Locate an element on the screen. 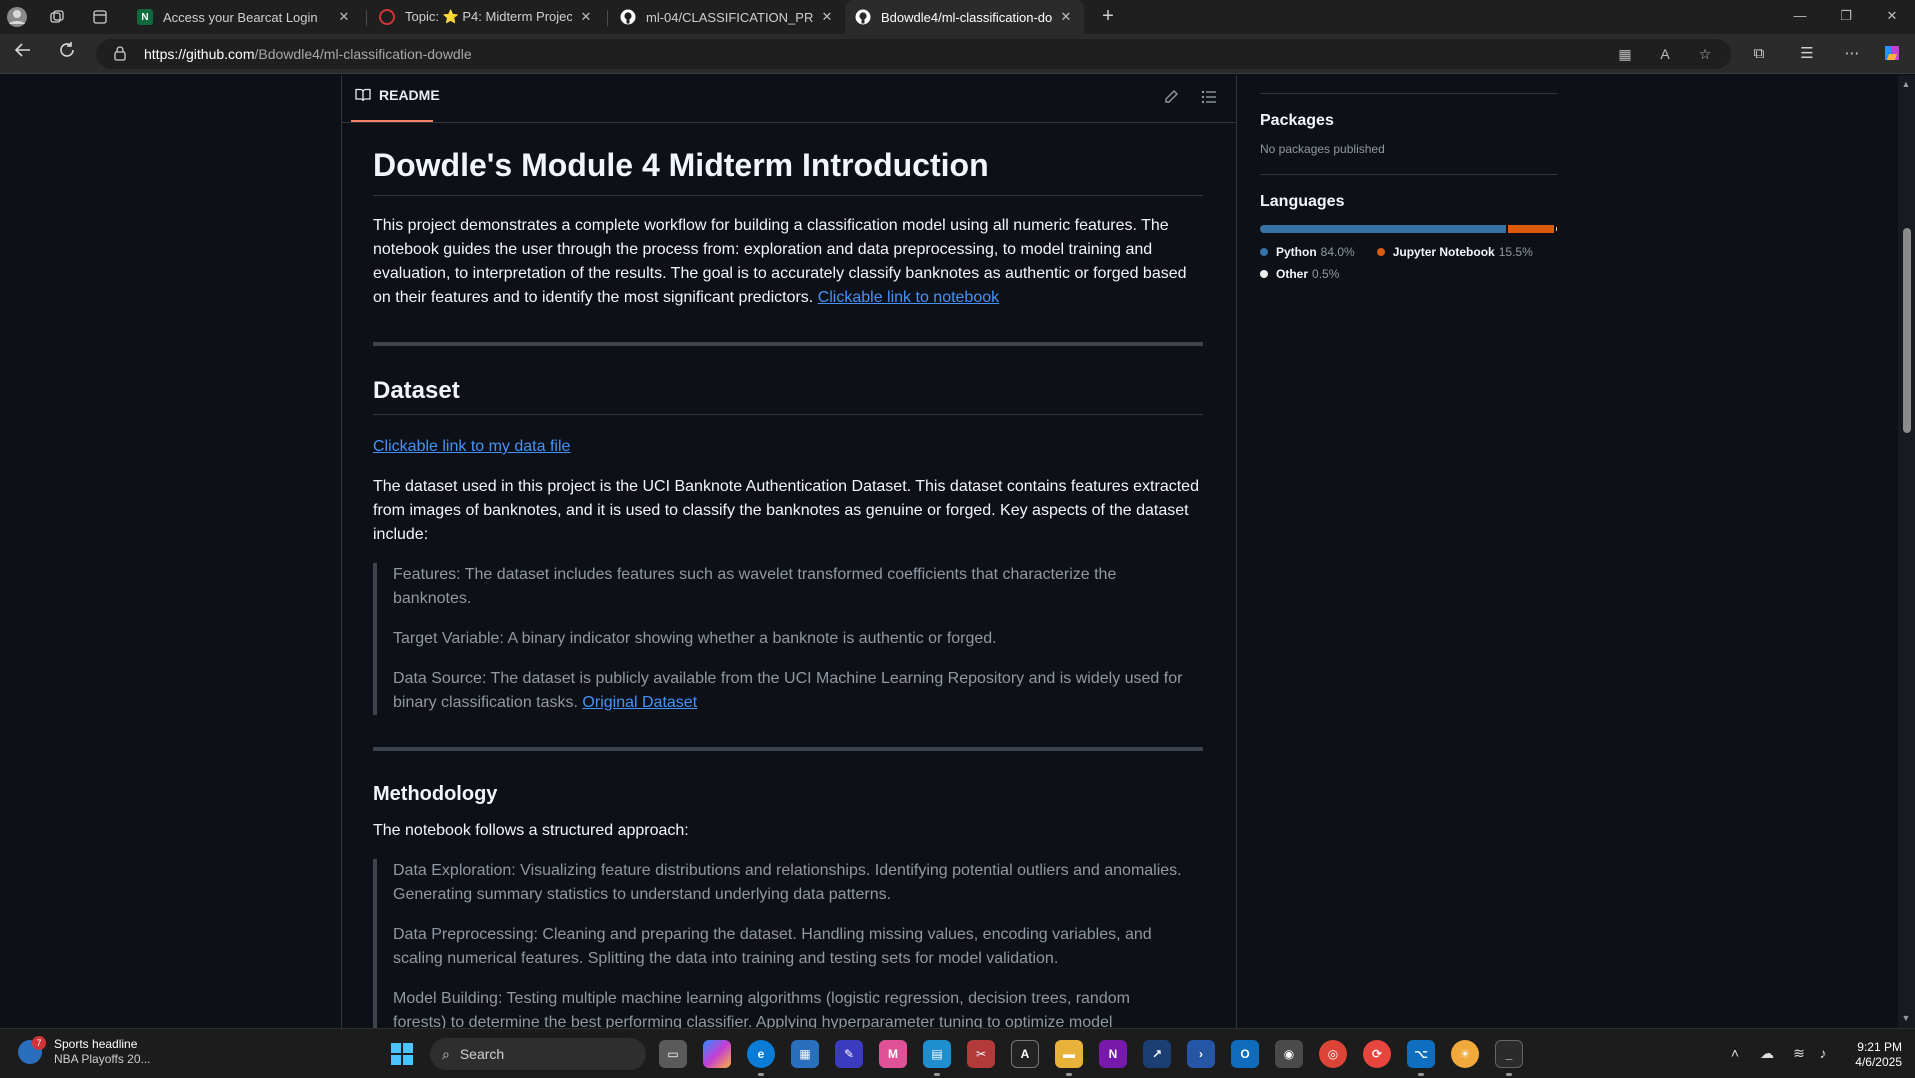 This screenshot has width=1915, height=1078. languages-heading: Languages is located at coordinates (1302, 201).